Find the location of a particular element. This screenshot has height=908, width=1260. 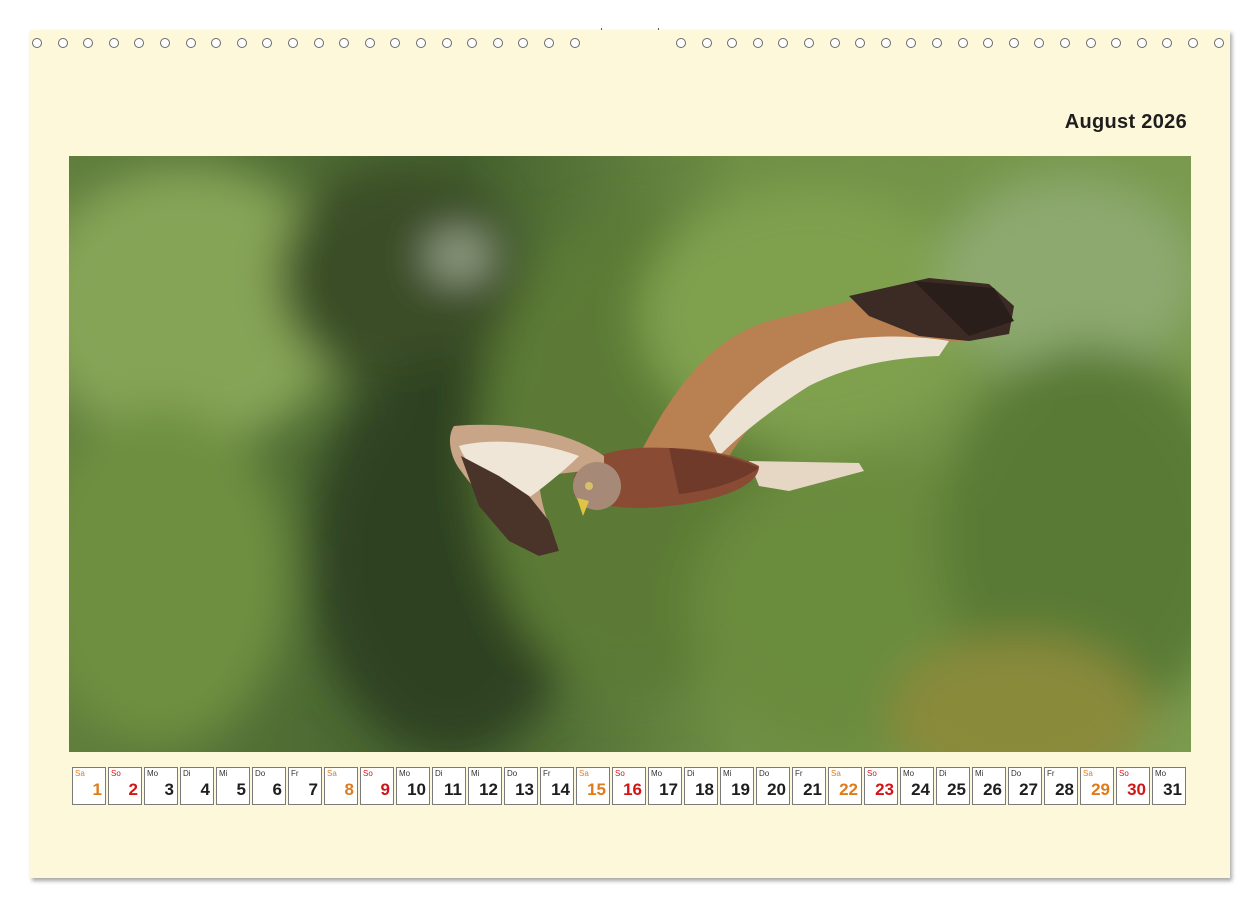

day-cell: So 30 is located at coordinates (1133, 786).